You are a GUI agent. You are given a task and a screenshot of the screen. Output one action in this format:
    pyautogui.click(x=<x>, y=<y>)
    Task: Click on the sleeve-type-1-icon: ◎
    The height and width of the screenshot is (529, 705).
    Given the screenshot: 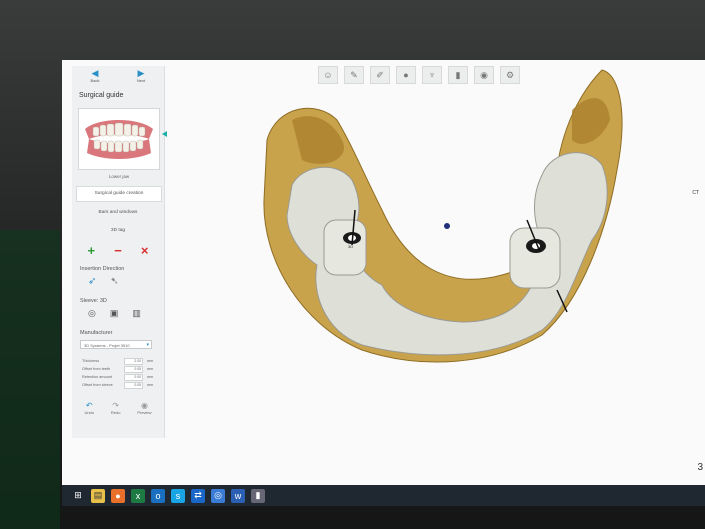 What is the action you would take?
    pyautogui.click(x=92, y=315)
    